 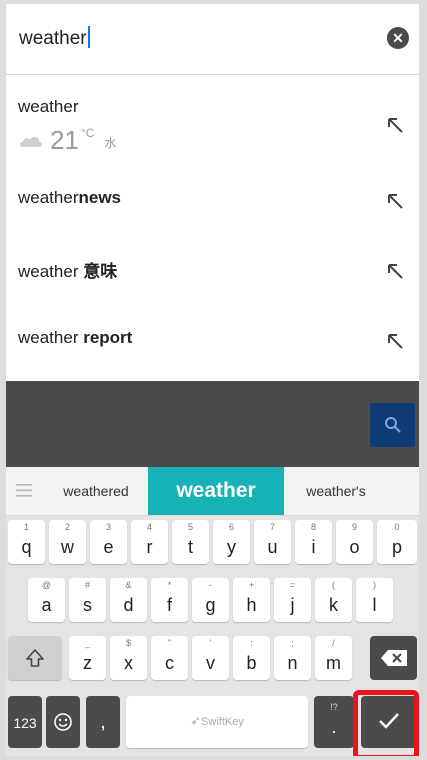 I want to click on key-s: # s, so click(x=87, y=600).